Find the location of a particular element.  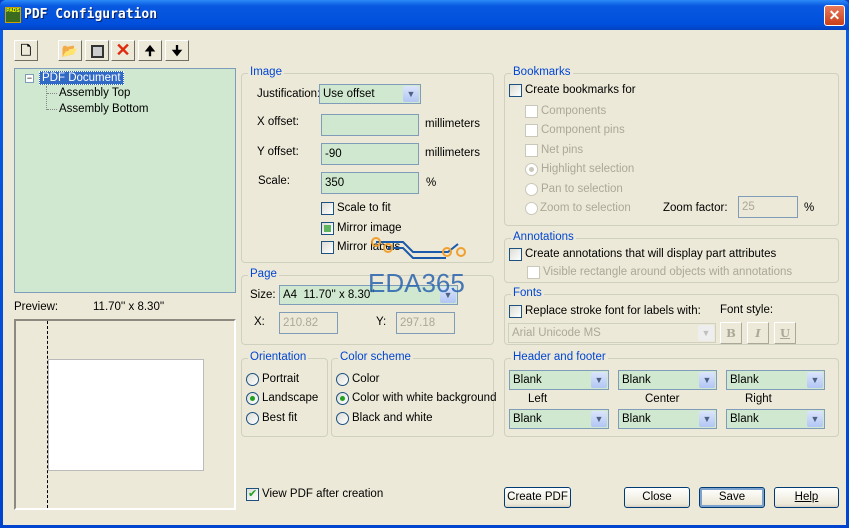

move-up-button: 🠉 is located at coordinates (150, 50).